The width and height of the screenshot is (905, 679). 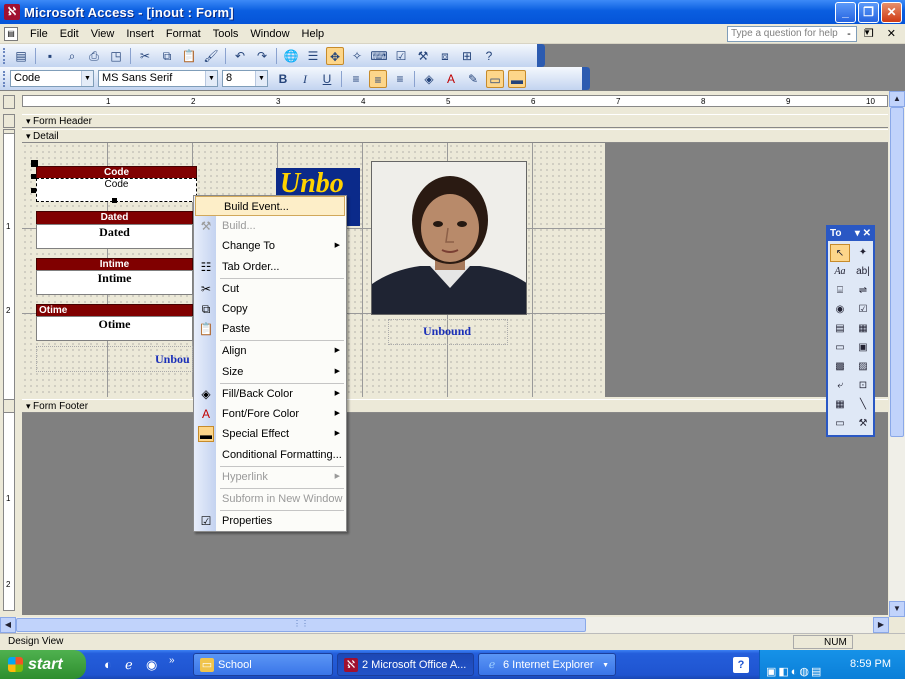 I want to click on menu-view: View, so click(x=103, y=34).